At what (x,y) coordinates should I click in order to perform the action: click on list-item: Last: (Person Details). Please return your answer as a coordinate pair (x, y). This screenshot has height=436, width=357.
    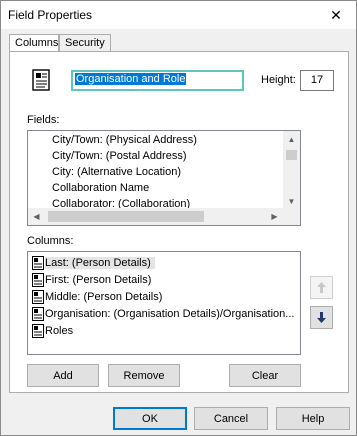
    Looking at the image, I should click on (93, 262).